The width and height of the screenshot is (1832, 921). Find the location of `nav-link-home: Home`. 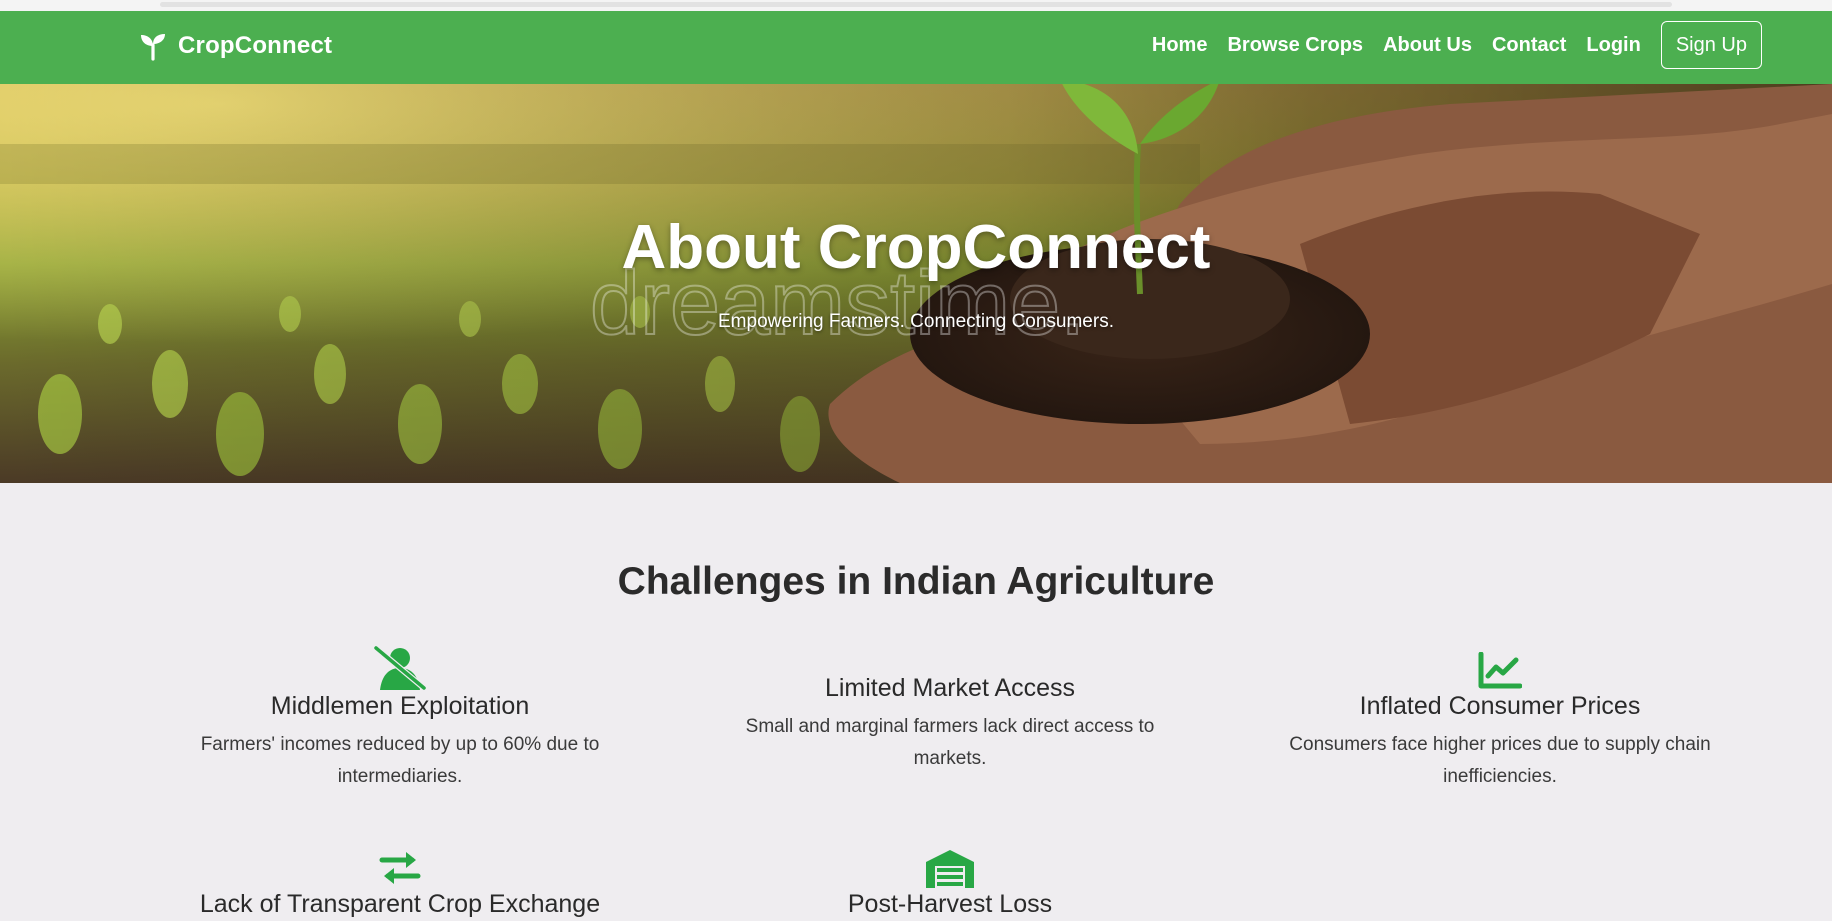

nav-link-home: Home is located at coordinates (1180, 45).